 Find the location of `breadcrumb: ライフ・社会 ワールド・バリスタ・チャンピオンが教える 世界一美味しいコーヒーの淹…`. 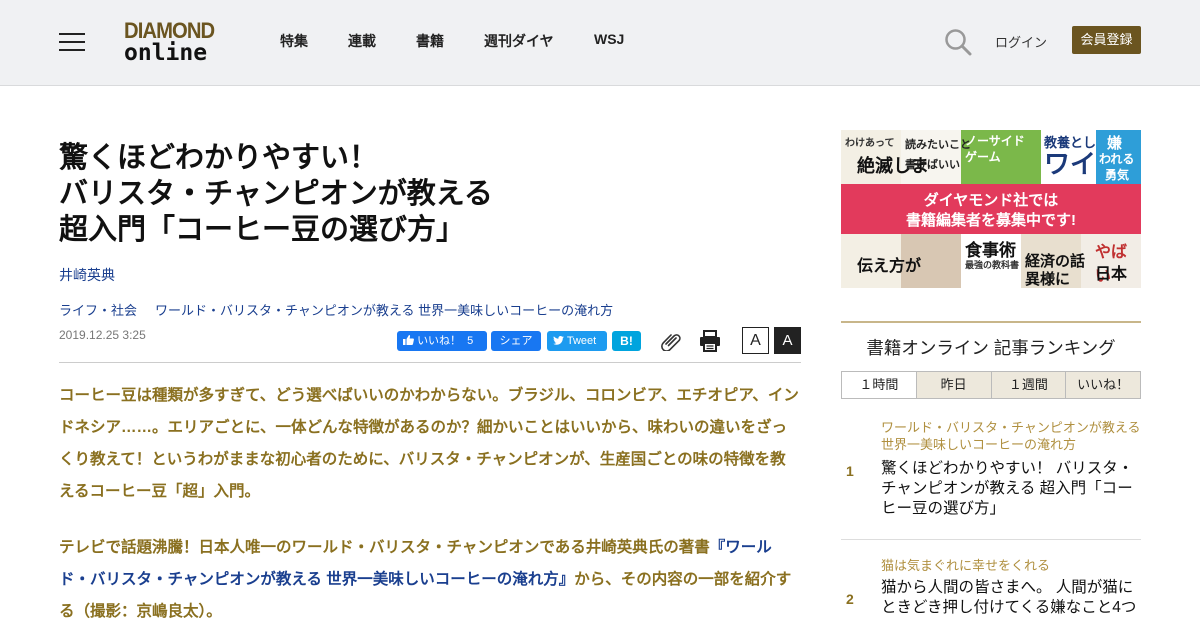

breadcrumb: ライフ・社会 ワールド・バリスタ・チャンピオンが教える 世界一美味しいコーヒーの淹… is located at coordinates (336, 309).